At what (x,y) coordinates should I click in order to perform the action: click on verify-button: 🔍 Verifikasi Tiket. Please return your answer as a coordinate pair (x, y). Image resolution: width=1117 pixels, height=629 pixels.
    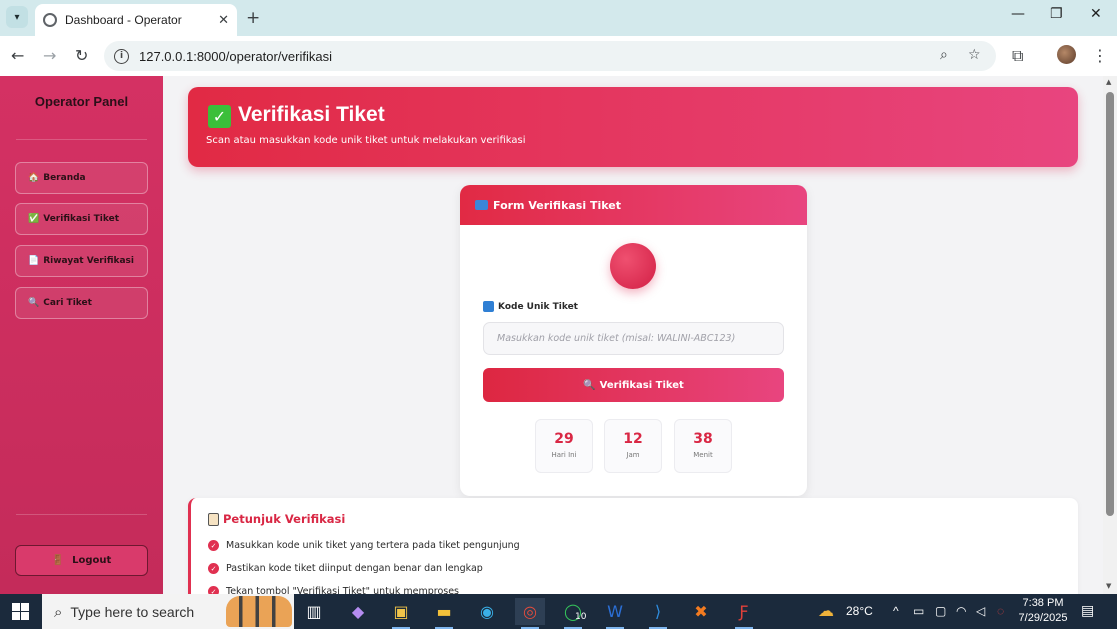
    Looking at the image, I should click on (633, 385).